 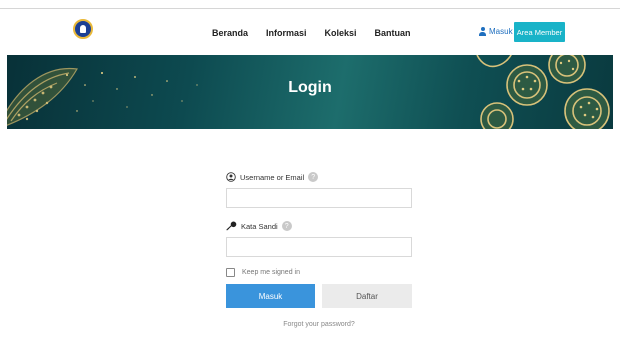 What do you see at coordinates (272, 177) in the screenshot?
I see `username-label: Username or Email` at bounding box center [272, 177].